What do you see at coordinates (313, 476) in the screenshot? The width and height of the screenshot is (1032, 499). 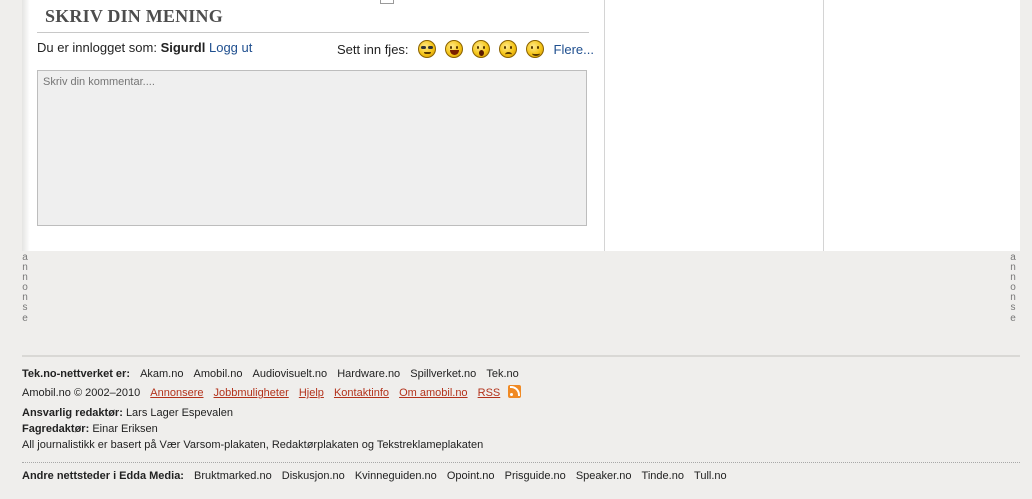 I see `edda-site-link: Diskusjon.no` at bounding box center [313, 476].